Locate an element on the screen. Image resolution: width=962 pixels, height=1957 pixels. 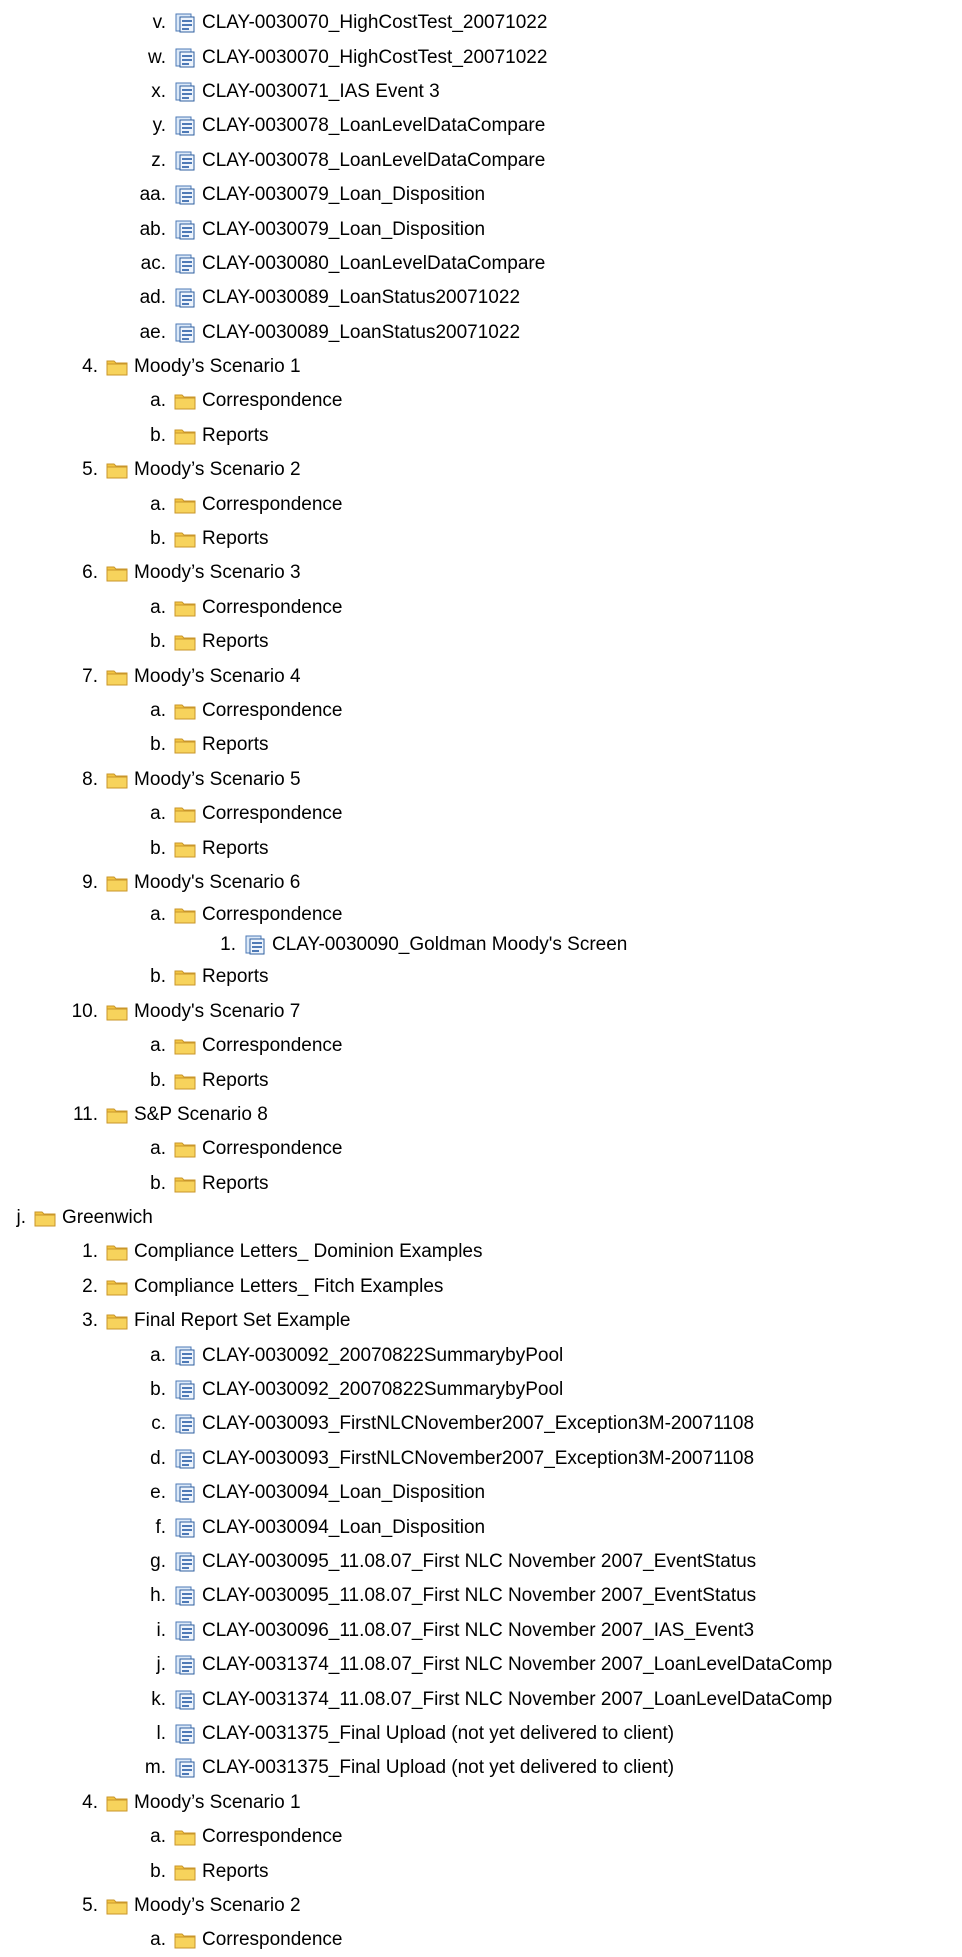
list-marker: k. is located at coordinates (158, 1699).